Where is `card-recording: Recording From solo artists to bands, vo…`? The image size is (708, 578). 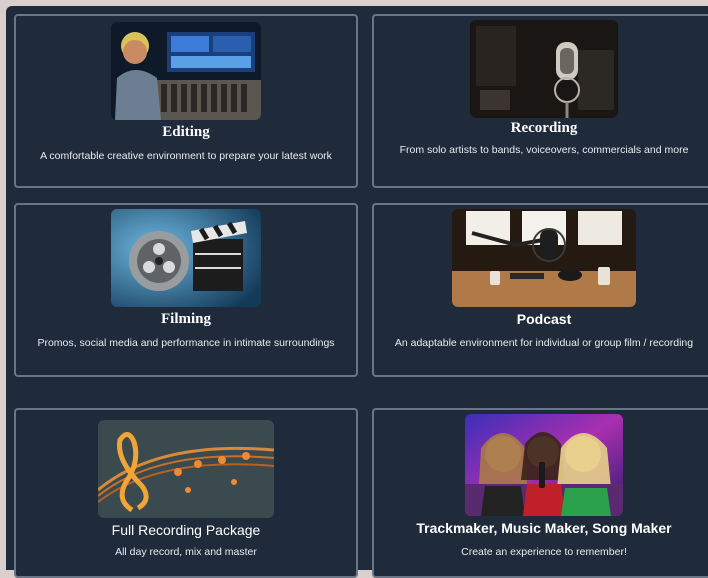 card-recording: Recording From solo artists to bands, vo… is located at coordinates (540, 101).